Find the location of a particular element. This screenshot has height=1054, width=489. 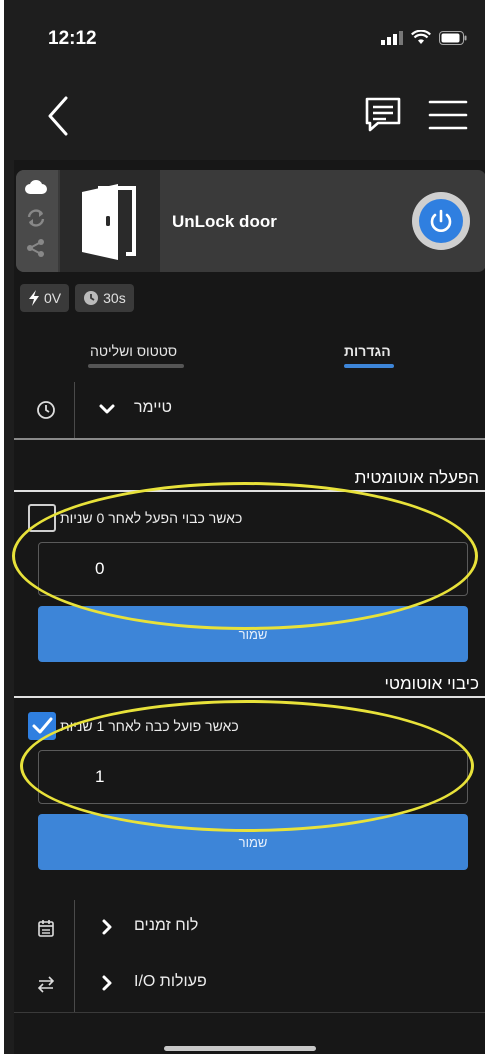

auto-off-seconds-input is located at coordinates (253, 777).